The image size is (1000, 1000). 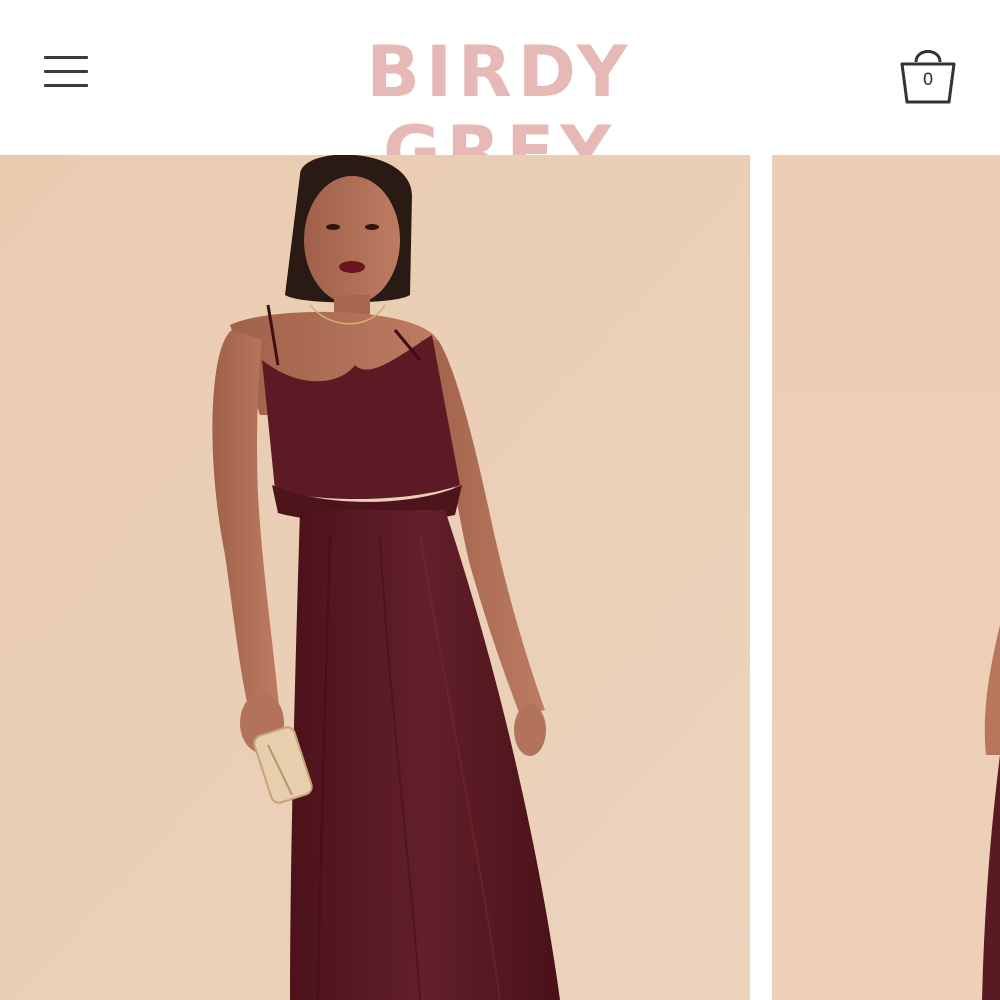 What do you see at coordinates (500, 112) in the screenshot?
I see `brand-logo: BIRDY GREY` at bounding box center [500, 112].